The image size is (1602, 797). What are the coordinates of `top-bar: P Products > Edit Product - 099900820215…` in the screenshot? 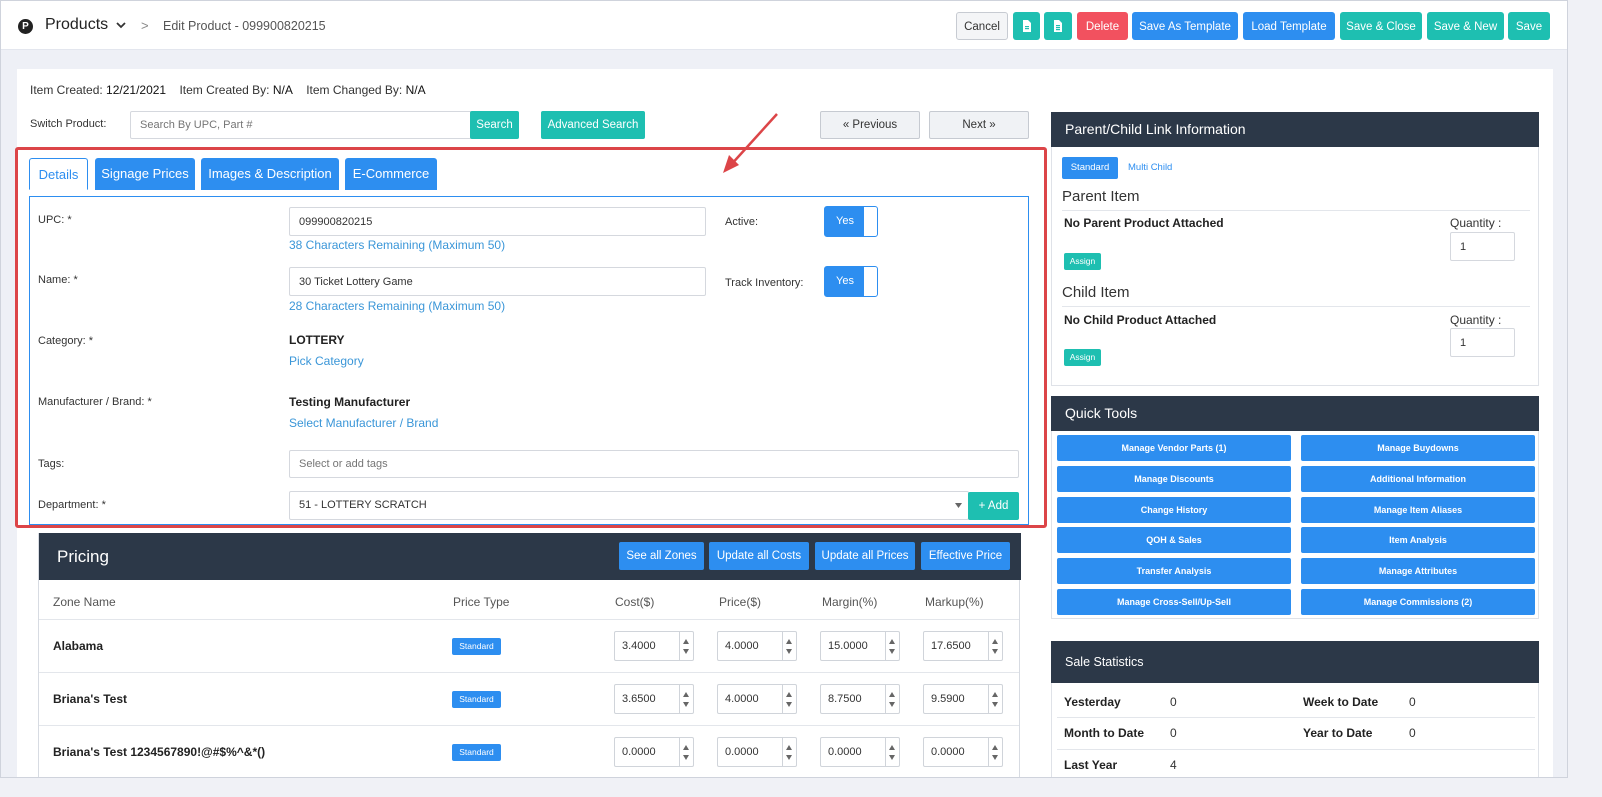 It's located at (784, 25).